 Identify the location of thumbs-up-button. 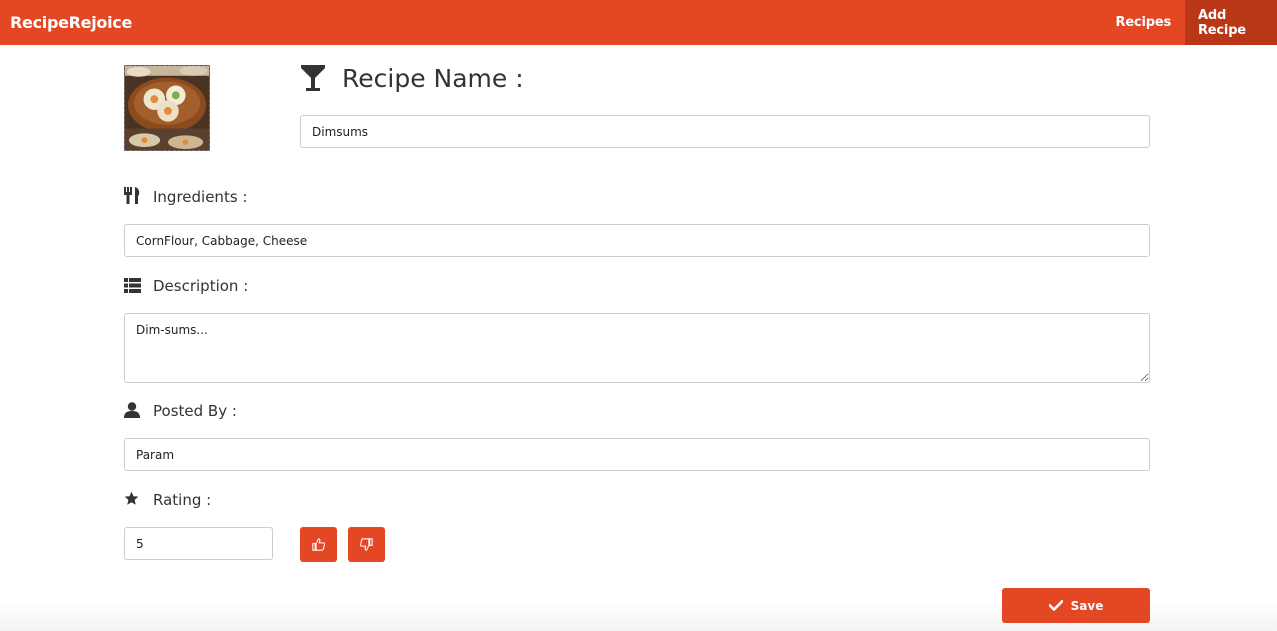
(318, 544).